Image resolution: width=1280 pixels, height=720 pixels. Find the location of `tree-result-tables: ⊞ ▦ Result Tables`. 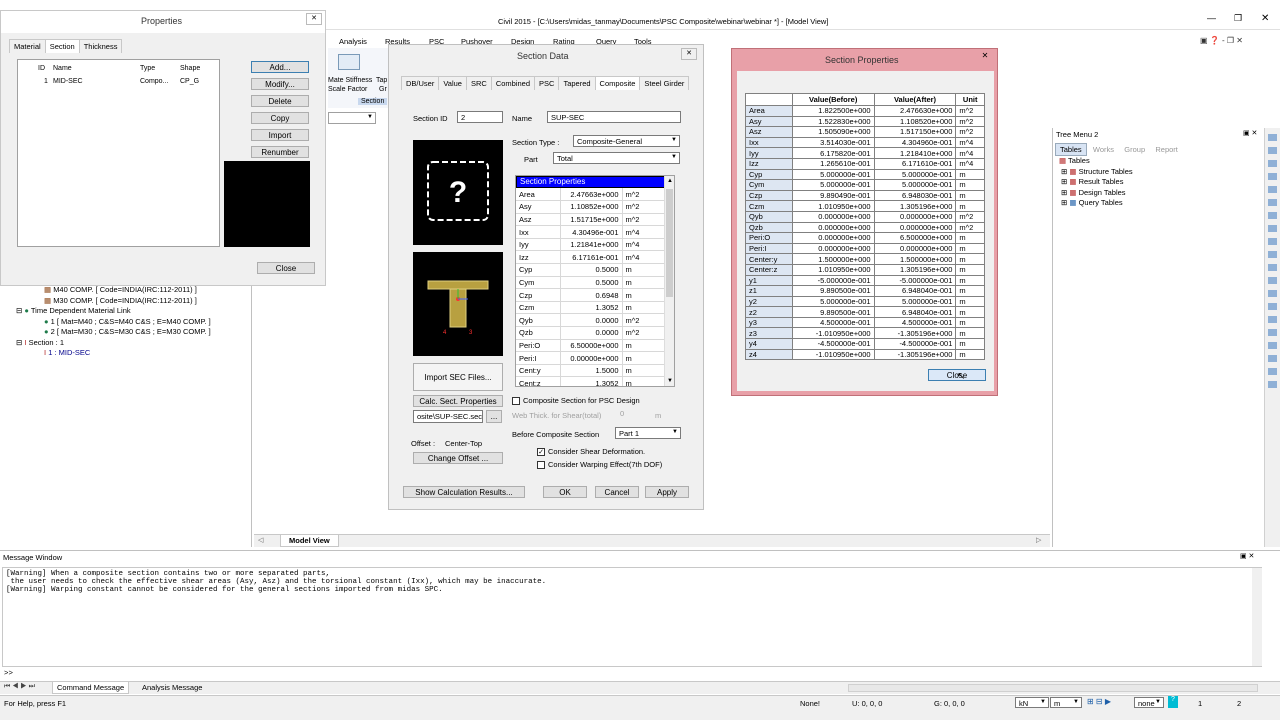

tree-result-tables: ⊞ ▦ Result Tables is located at coordinates (1096, 182).